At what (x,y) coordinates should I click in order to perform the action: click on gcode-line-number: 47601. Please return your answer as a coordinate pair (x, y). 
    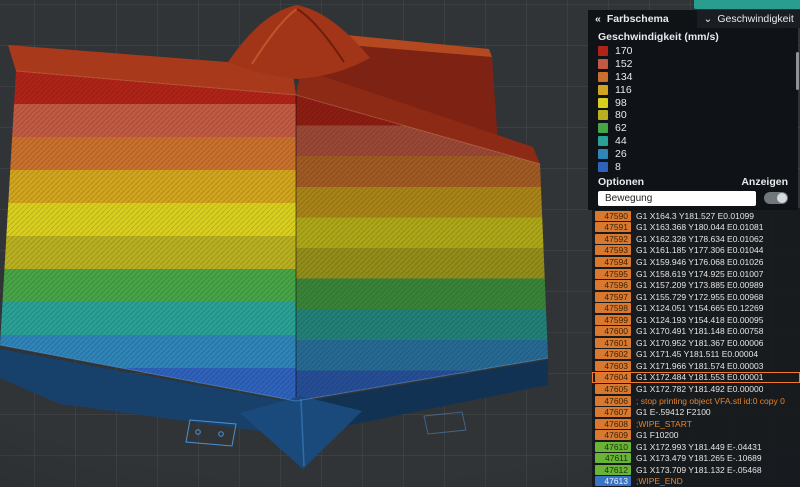
    Looking at the image, I should click on (613, 342).